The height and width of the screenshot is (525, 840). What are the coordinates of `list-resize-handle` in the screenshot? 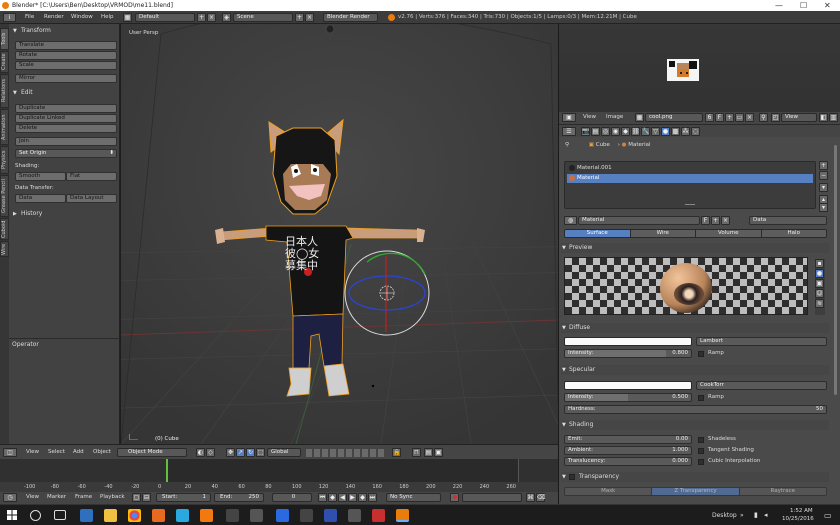 It's located at (690, 204).